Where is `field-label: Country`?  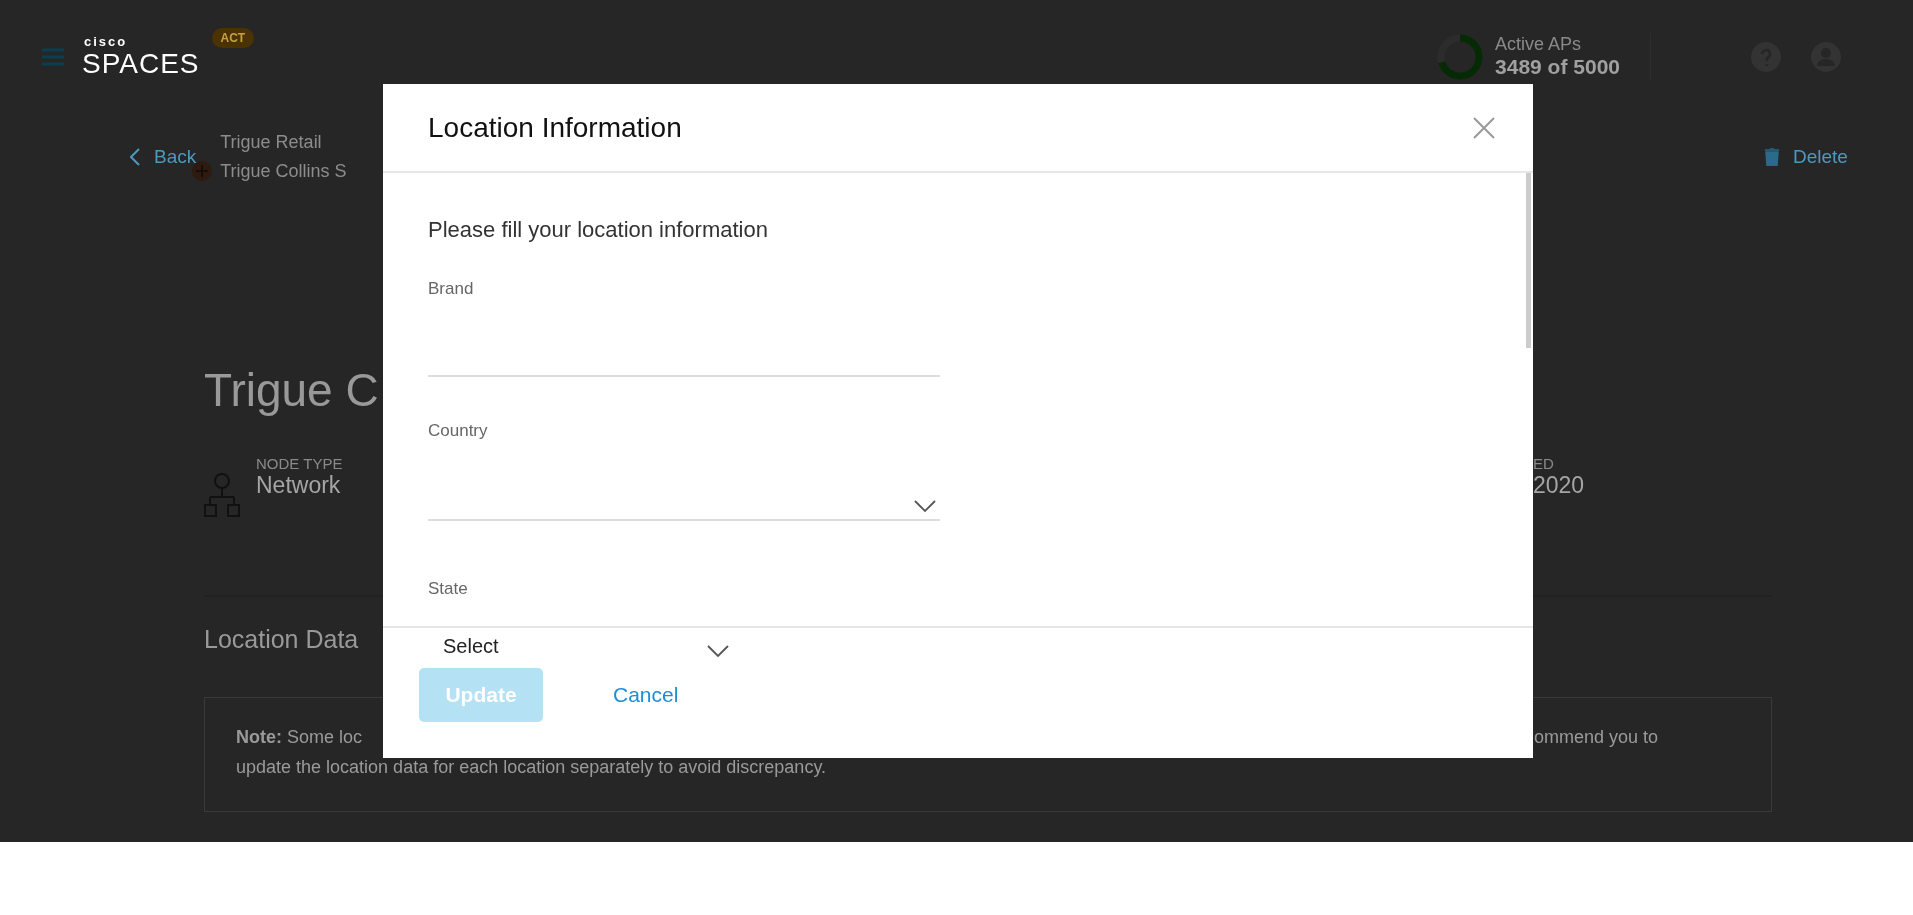 field-label: Country is located at coordinates (458, 431).